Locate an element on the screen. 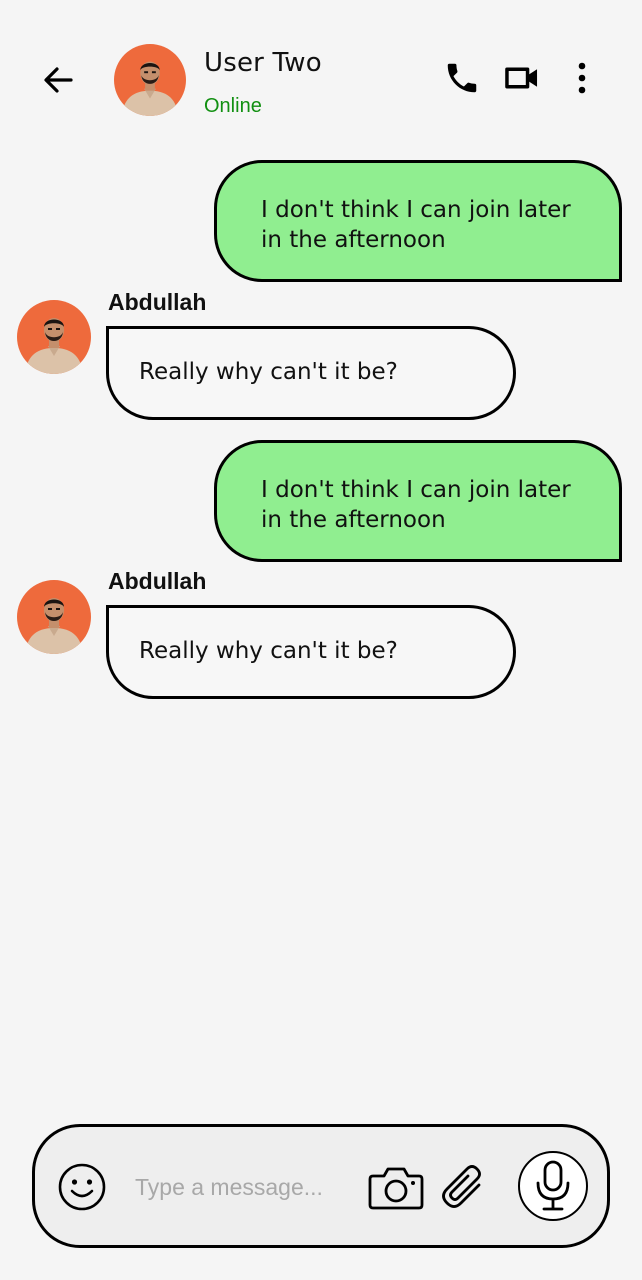 The image size is (642, 1280). arrow-left-icon is located at coordinates (58, 80).